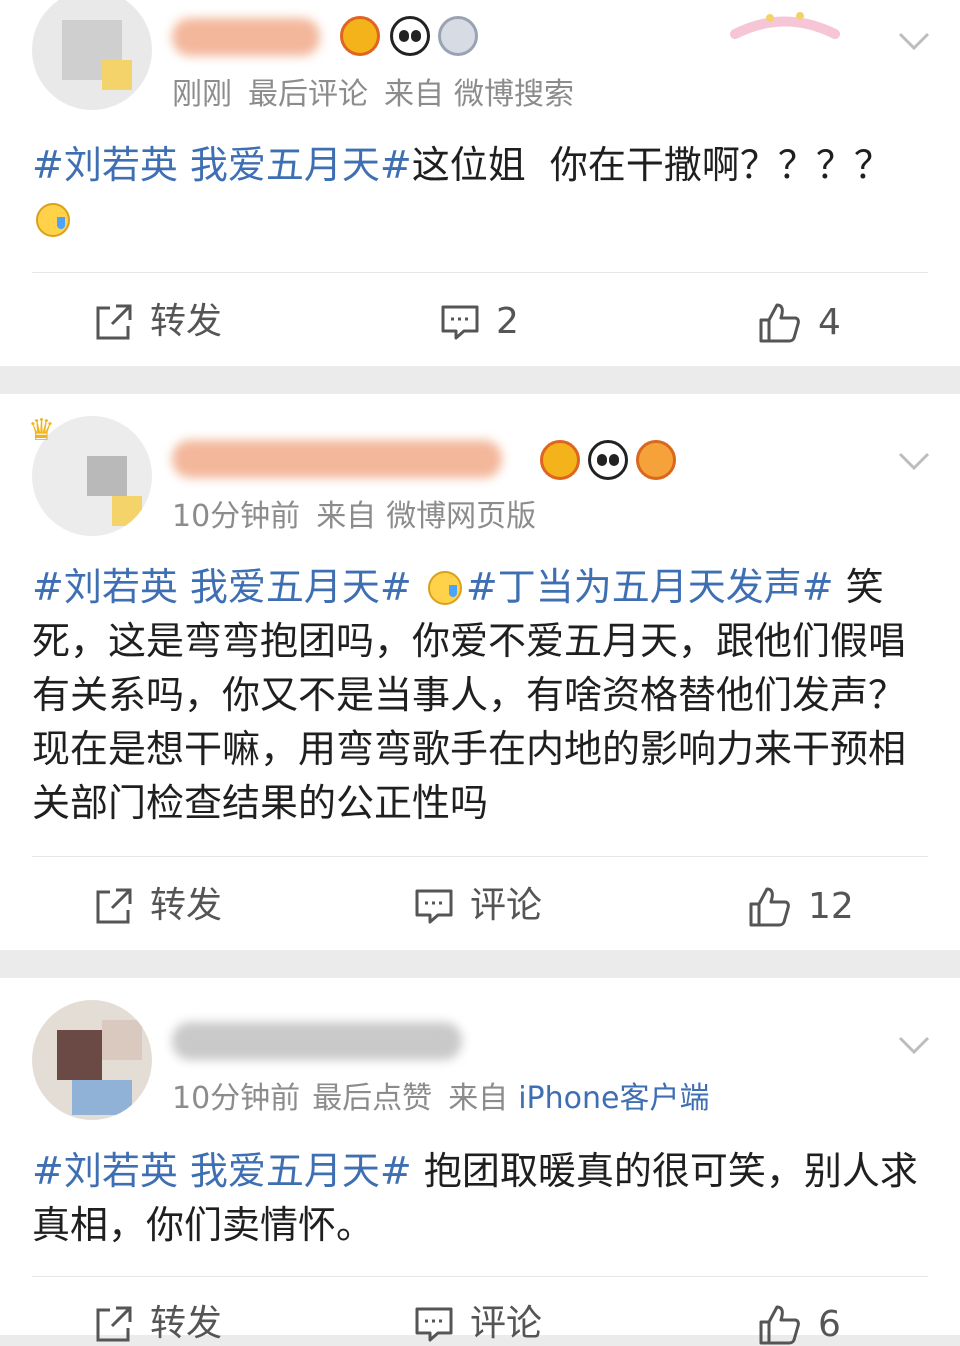  I want to click on like-button: 12, so click(801, 907).